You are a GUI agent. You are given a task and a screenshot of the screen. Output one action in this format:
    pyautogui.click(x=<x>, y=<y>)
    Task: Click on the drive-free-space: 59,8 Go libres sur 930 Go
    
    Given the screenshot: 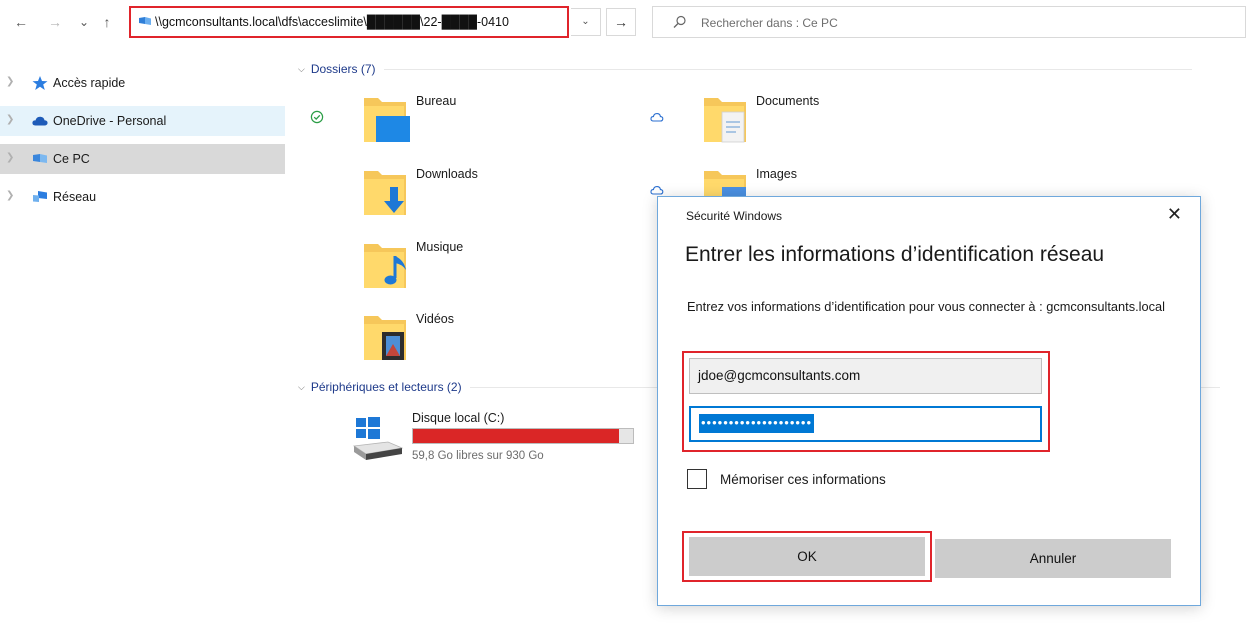 What is the action you would take?
    pyautogui.click(x=478, y=456)
    